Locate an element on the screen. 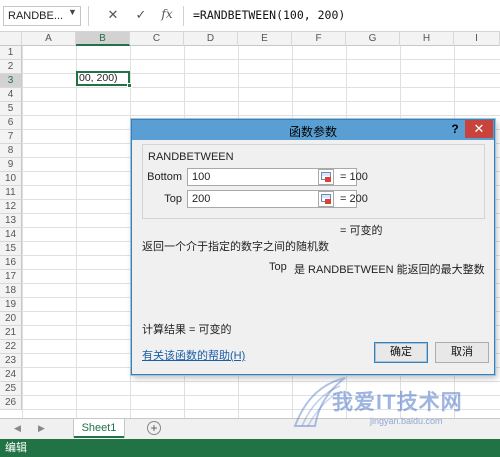 The width and height of the screenshot is (500, 457). bottom-result: = 100 is located at coordinates (354, 177).